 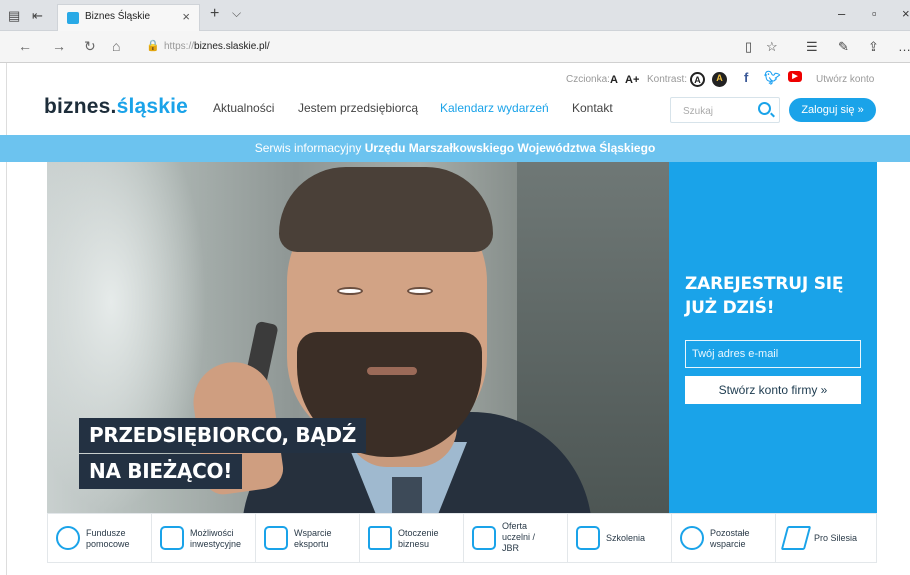 What do you see at coordinates (108, 544) in the screenshot?
I see `category-label-line2: pomocowe` at bounding box center [108, 544].